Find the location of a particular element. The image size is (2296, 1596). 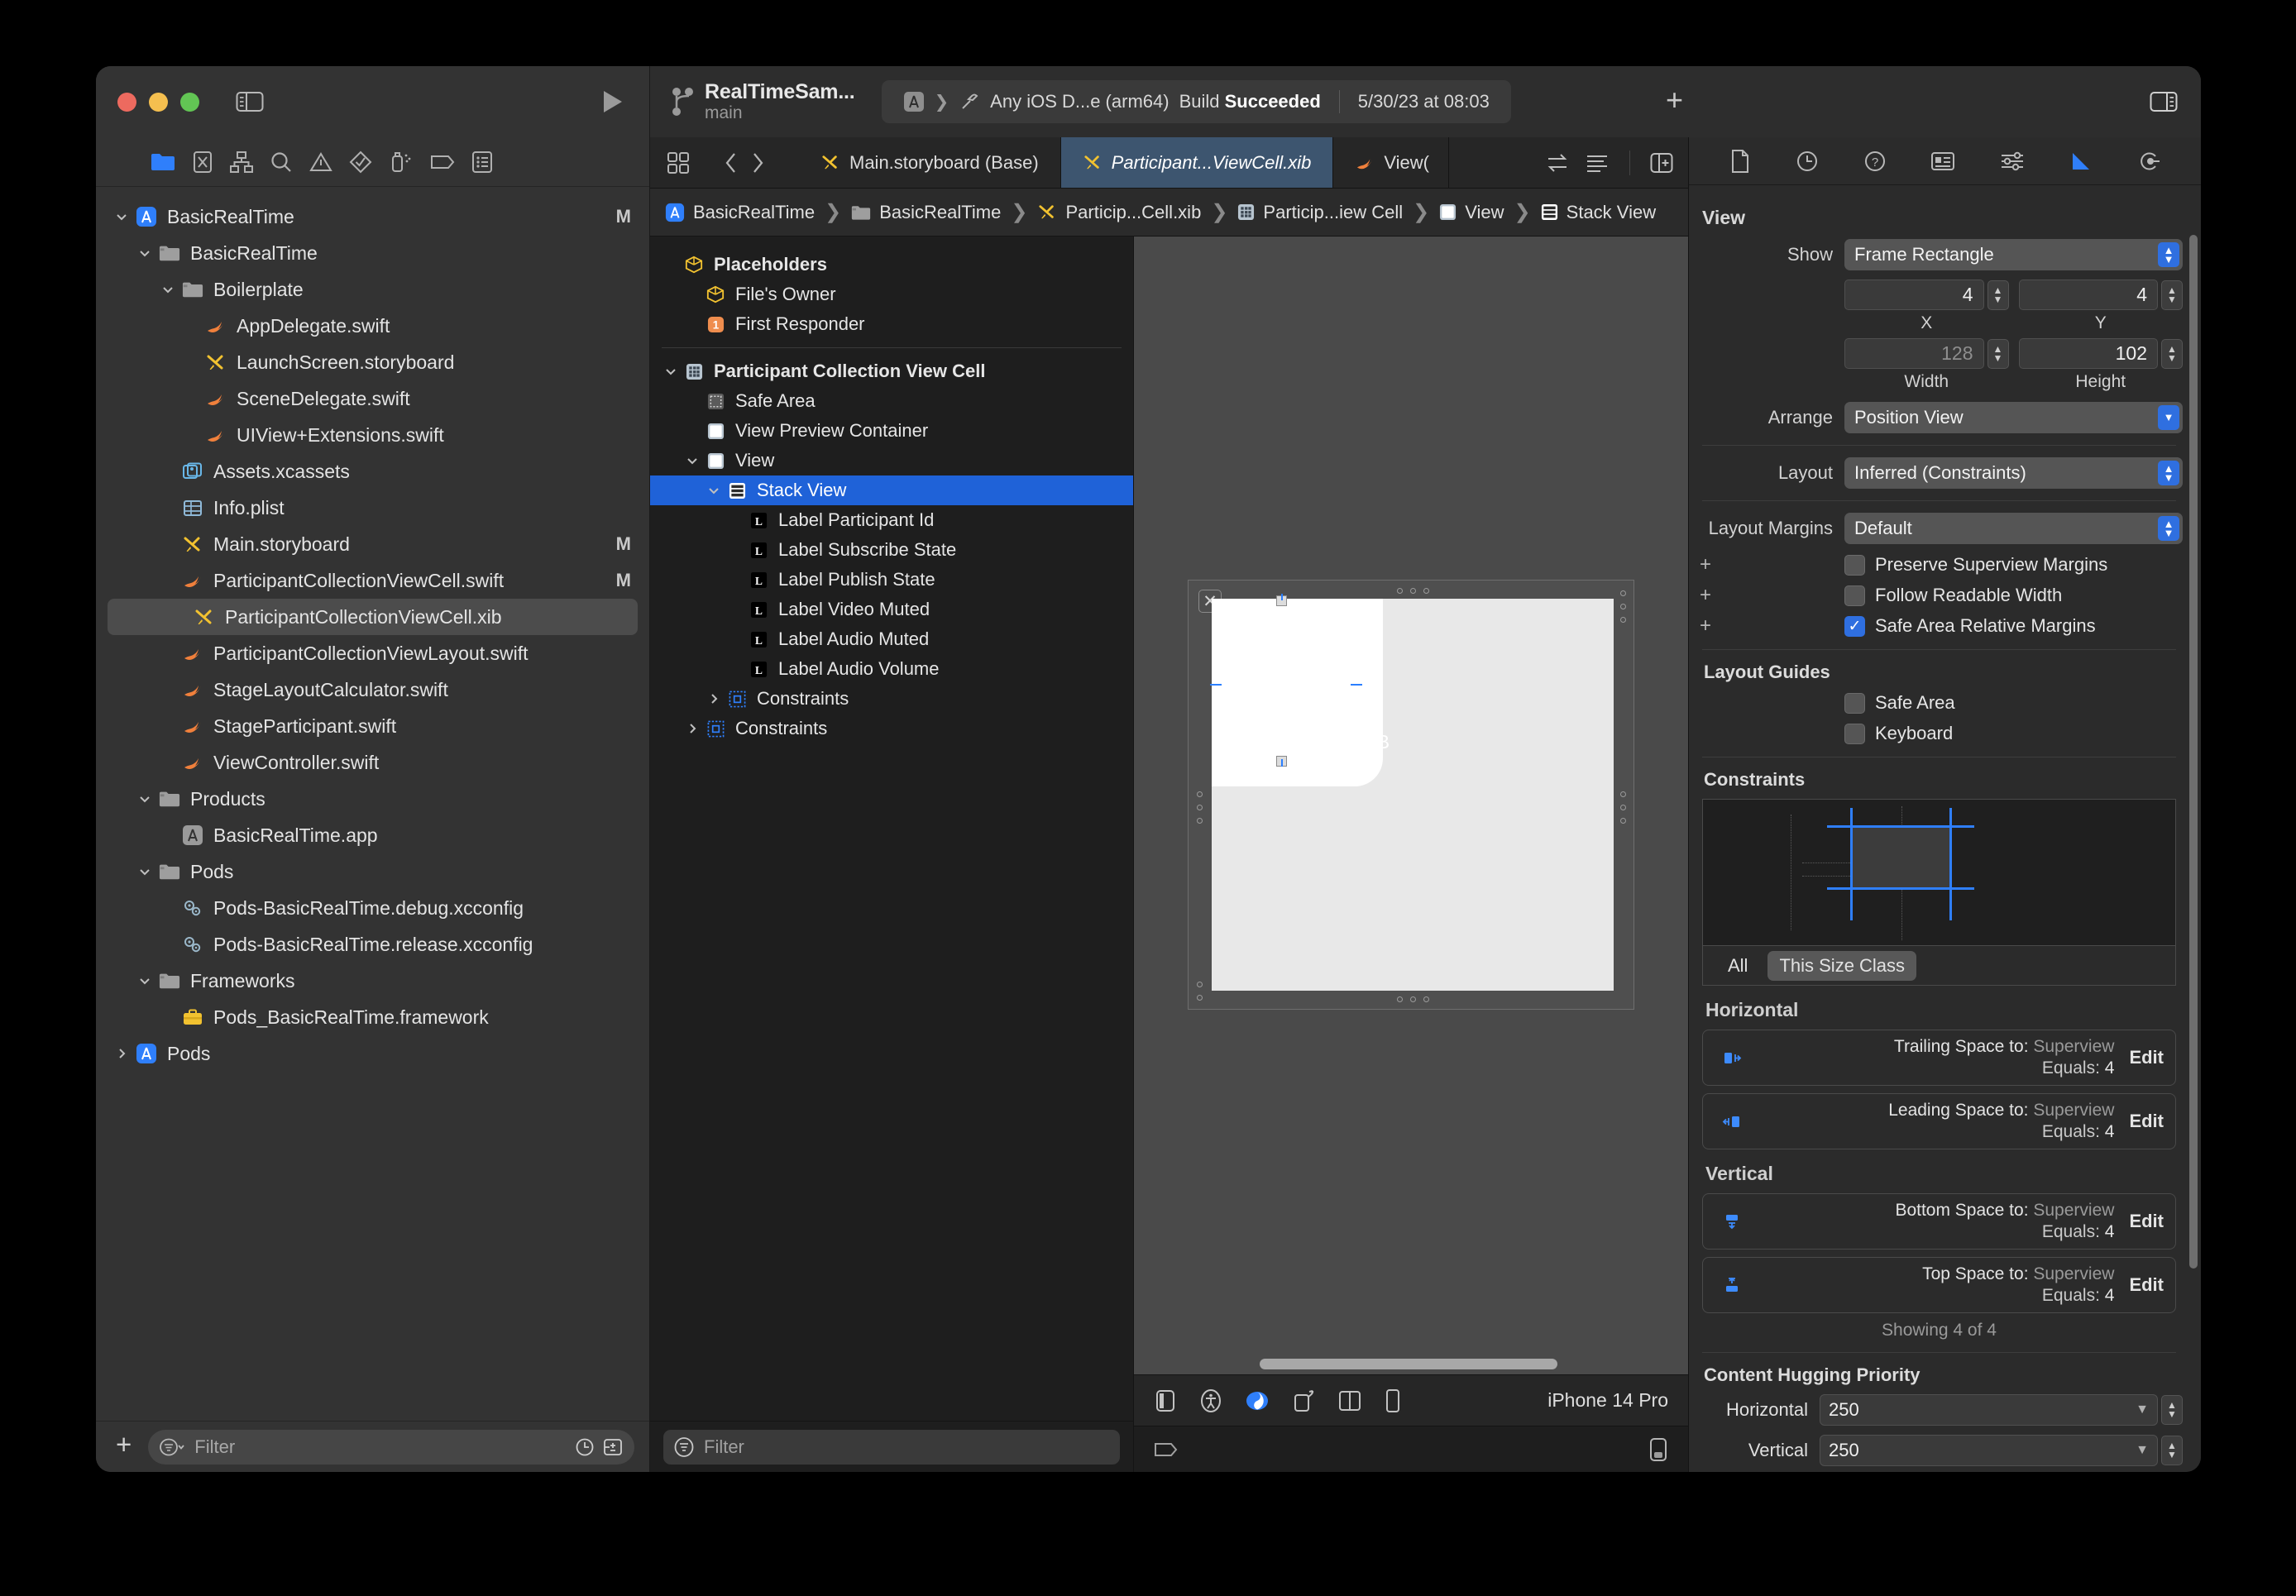

add-editor-button: + is located at coordinates (1674, 102).